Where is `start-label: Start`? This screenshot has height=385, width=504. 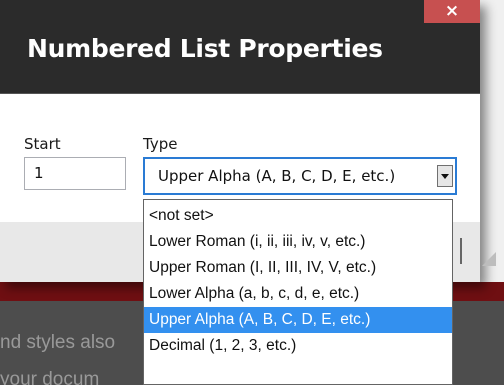
start-label: Start is located at coordinates (42, 144).